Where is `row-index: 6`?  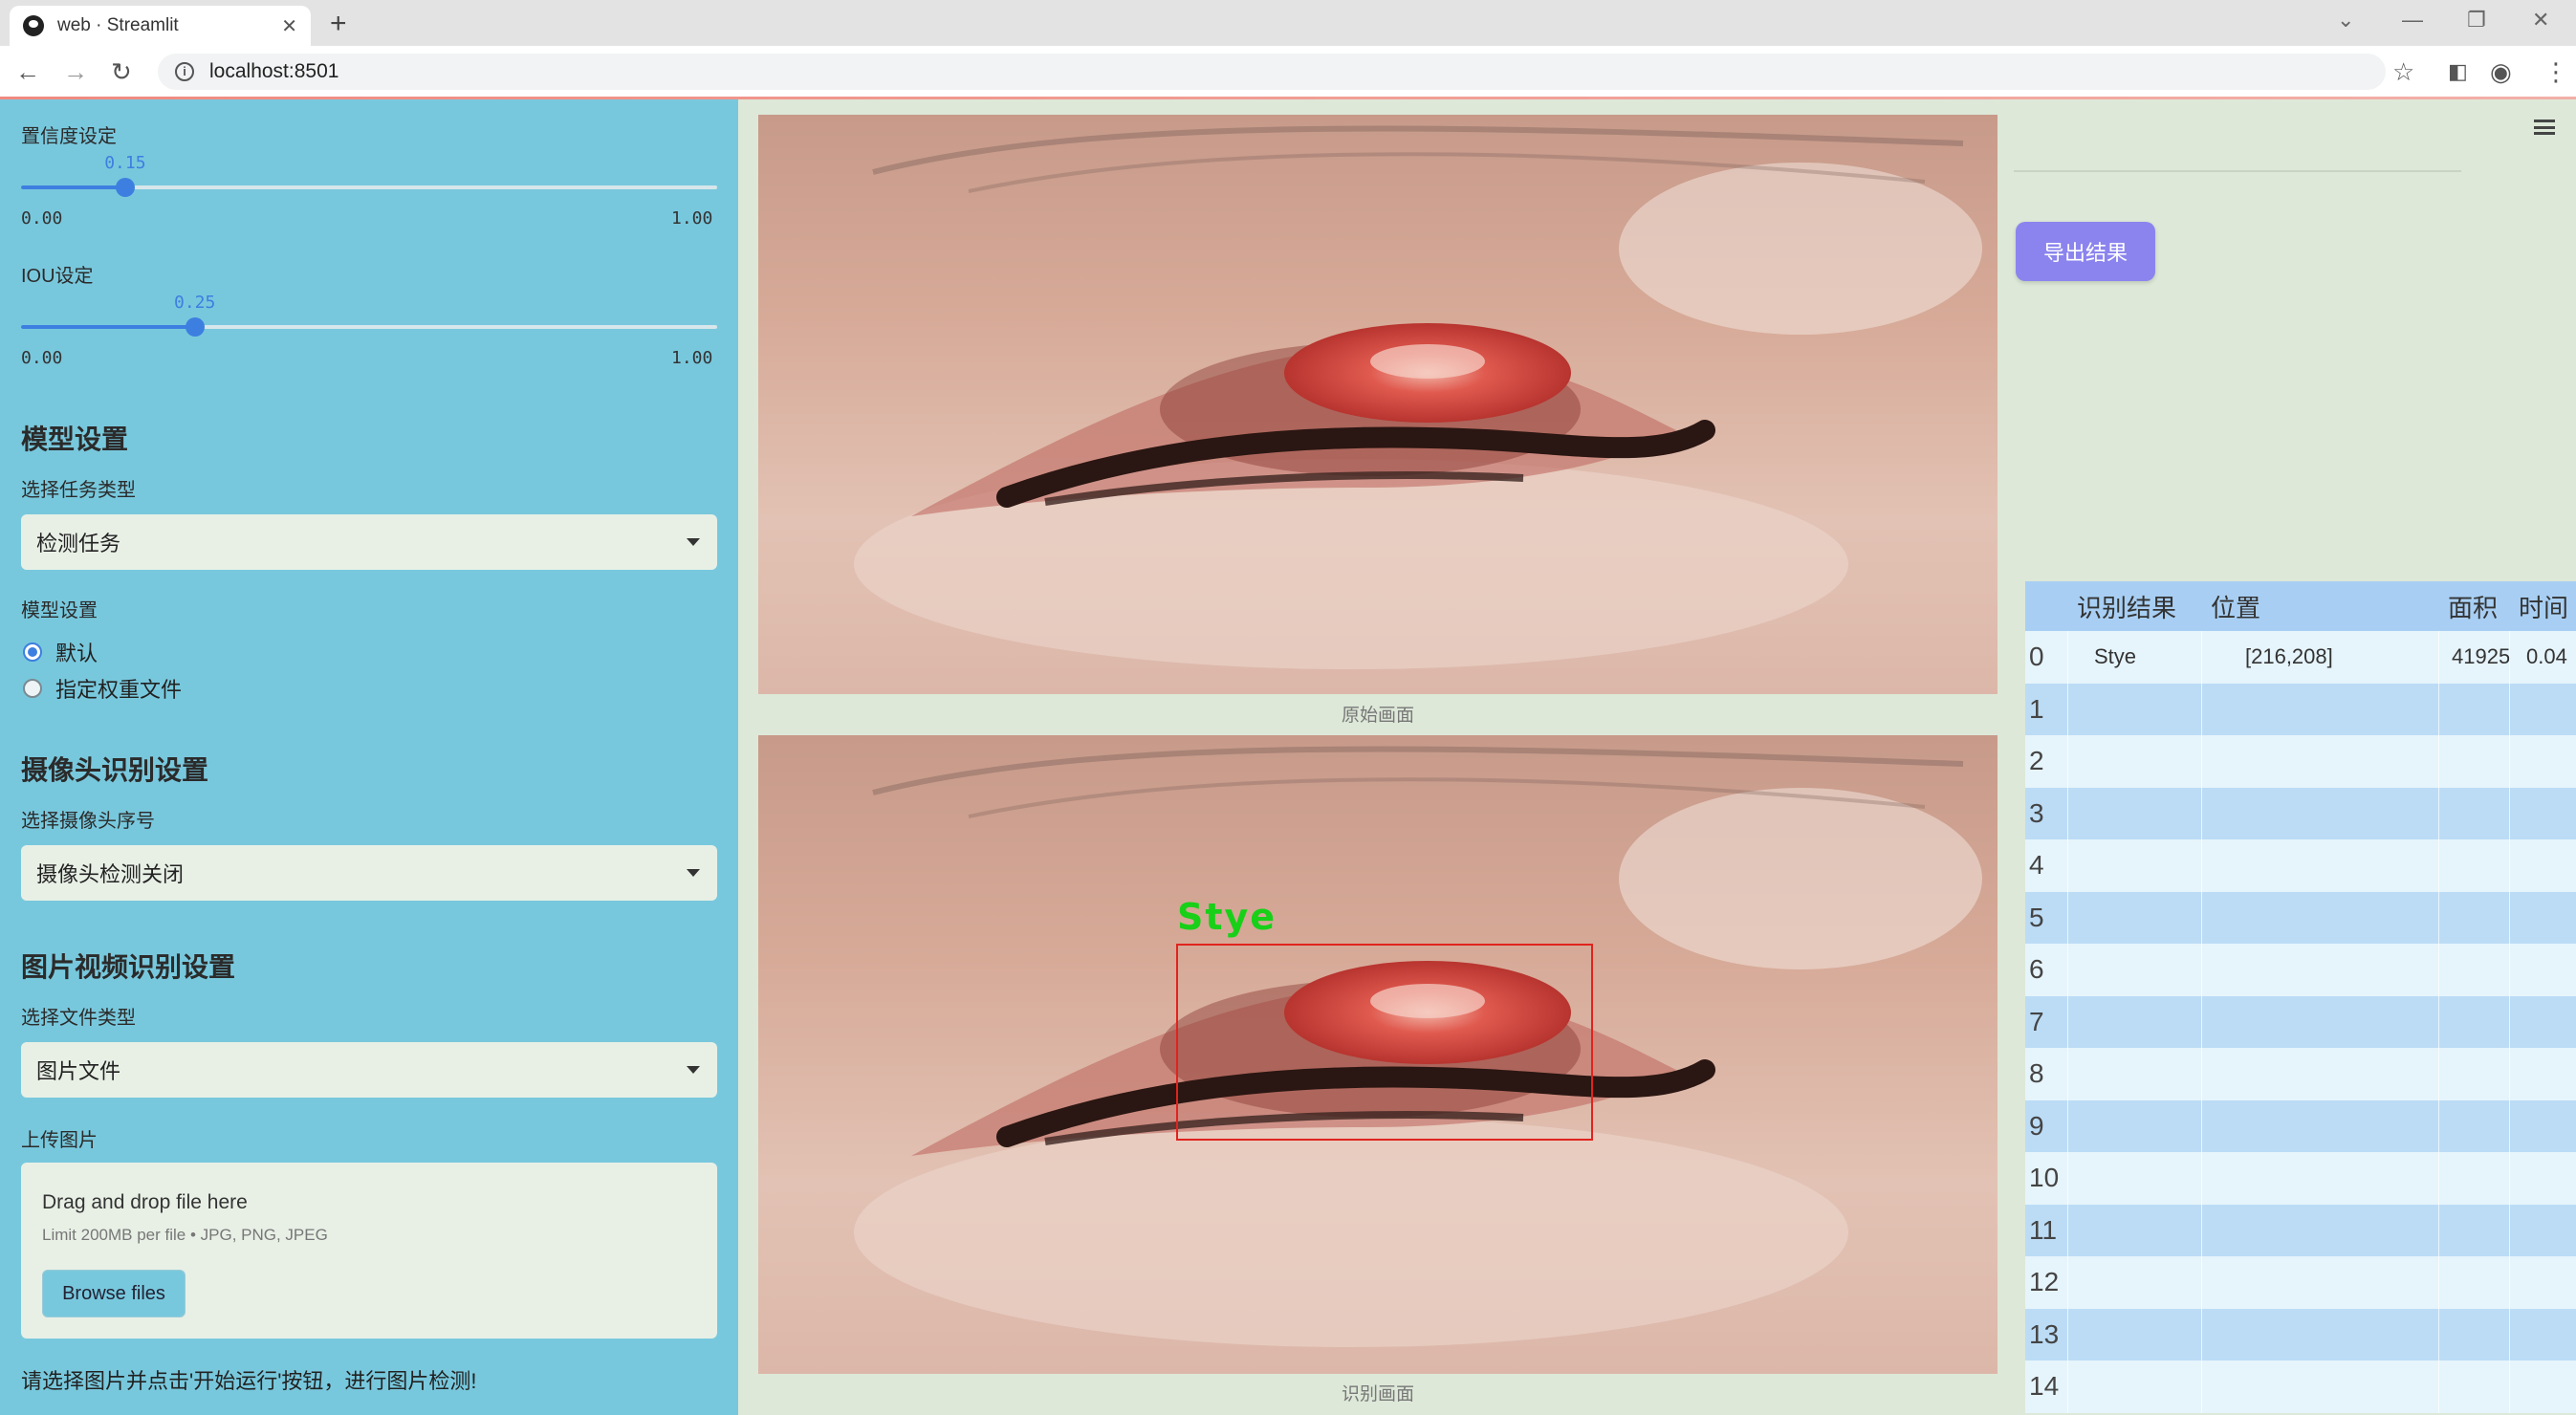
row-index: 6 is located at coordinates (2036, 970).